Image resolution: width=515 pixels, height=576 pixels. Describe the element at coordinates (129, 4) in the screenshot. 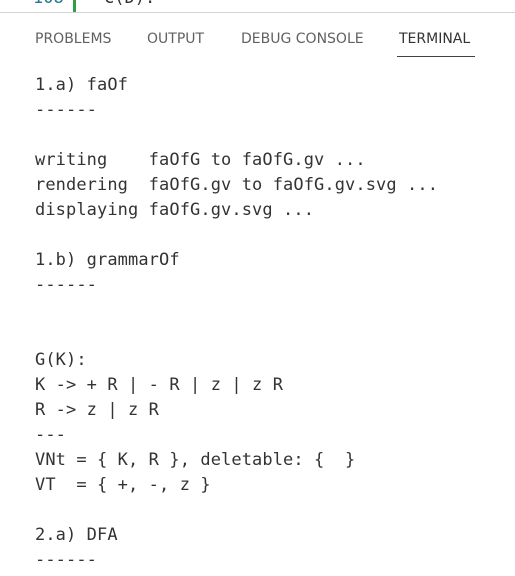

I see `editor-code-fragment: C(D).` at that location.